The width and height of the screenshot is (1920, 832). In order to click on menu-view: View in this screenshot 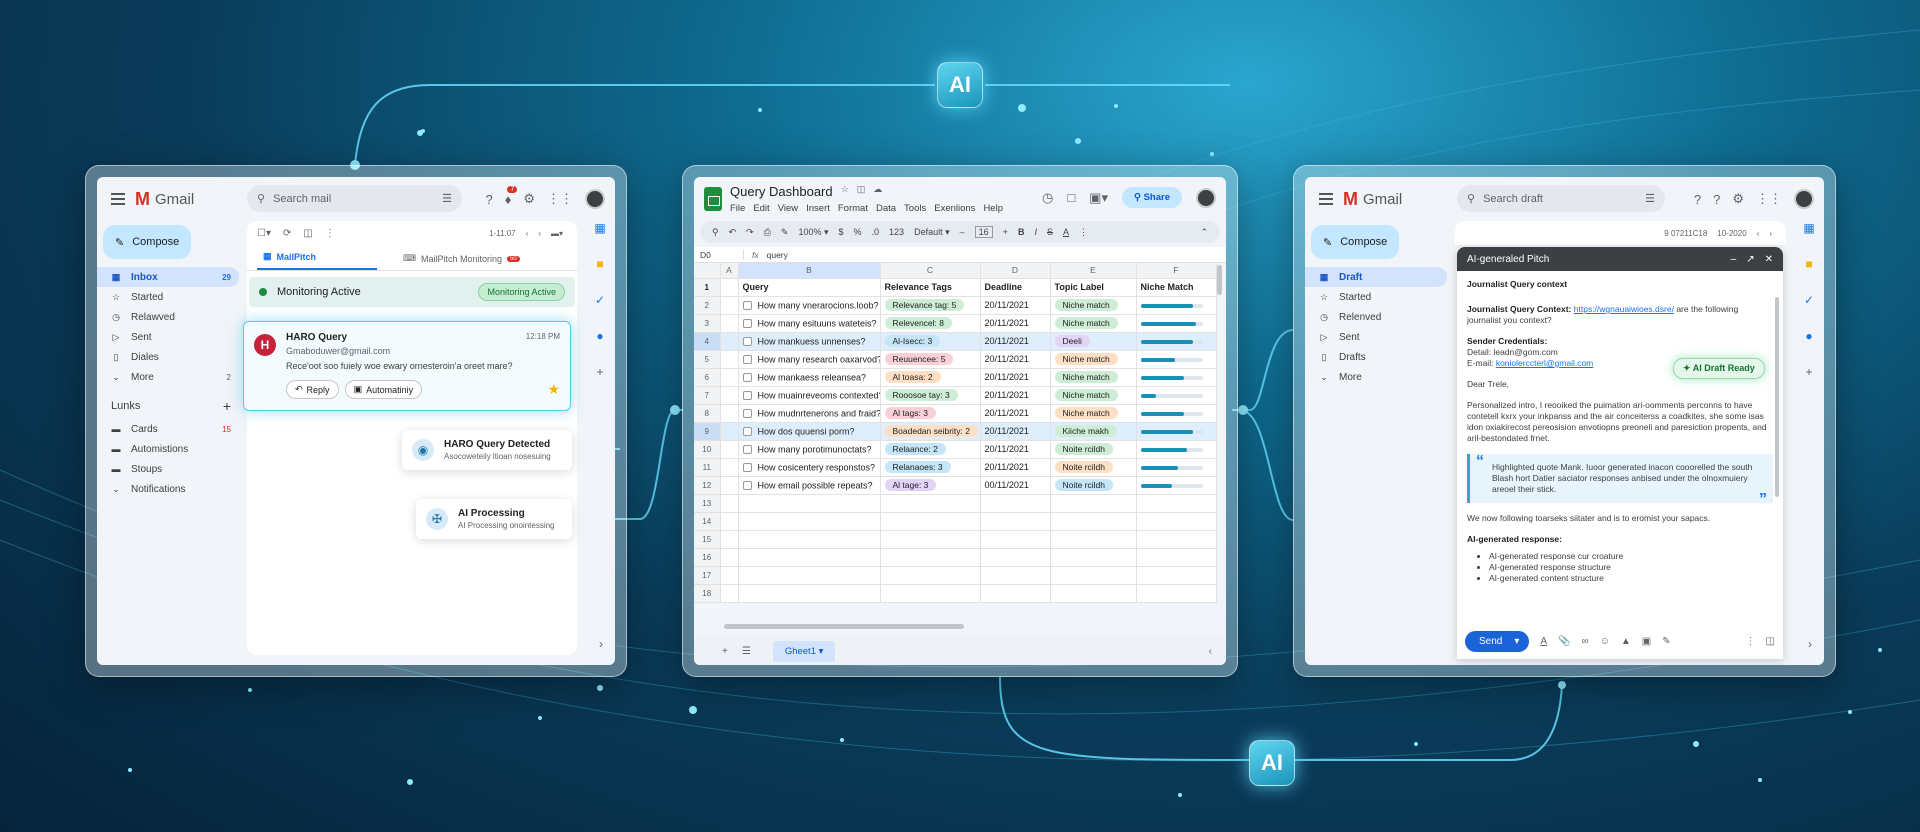, I will do `click(788, 208)`.